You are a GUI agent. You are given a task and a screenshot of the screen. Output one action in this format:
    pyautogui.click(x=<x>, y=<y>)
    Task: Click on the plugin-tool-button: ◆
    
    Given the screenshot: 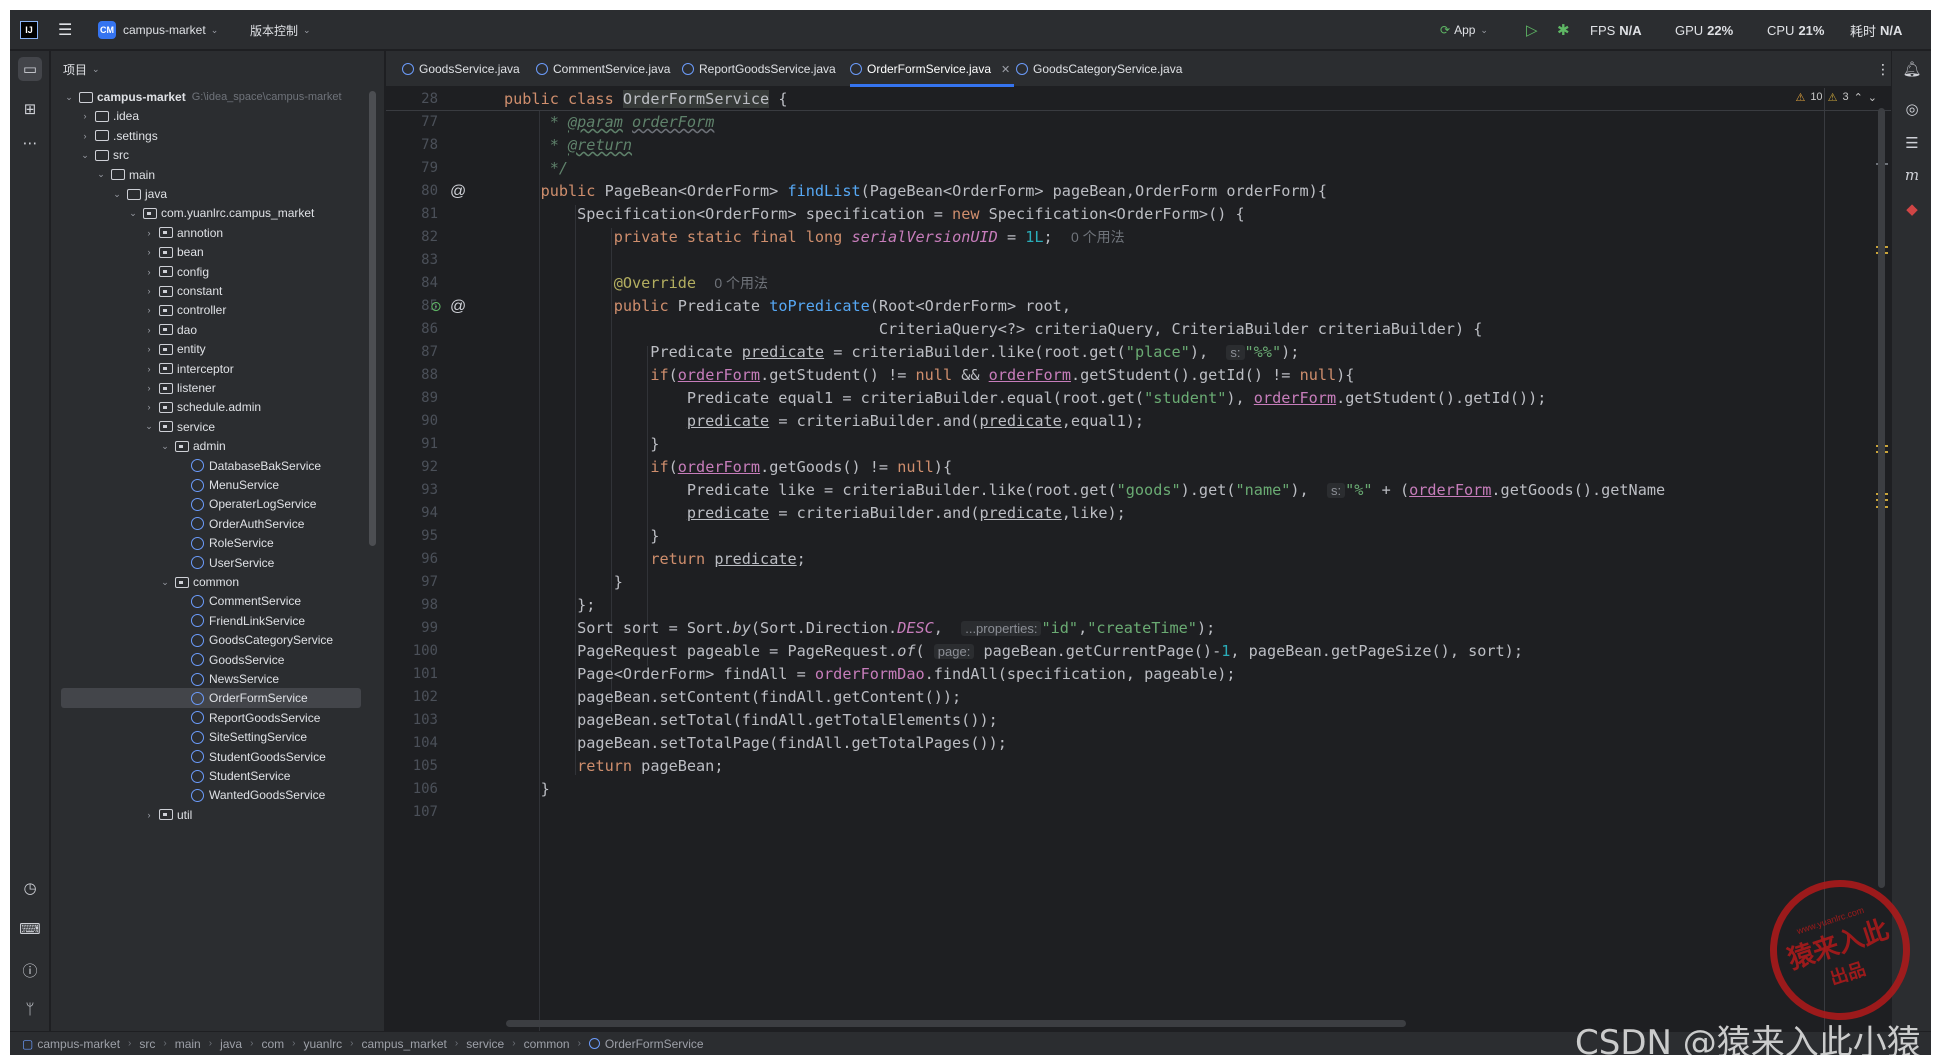 What is the action you would take?
    pyautogui.click(x=1912, y=209)
    